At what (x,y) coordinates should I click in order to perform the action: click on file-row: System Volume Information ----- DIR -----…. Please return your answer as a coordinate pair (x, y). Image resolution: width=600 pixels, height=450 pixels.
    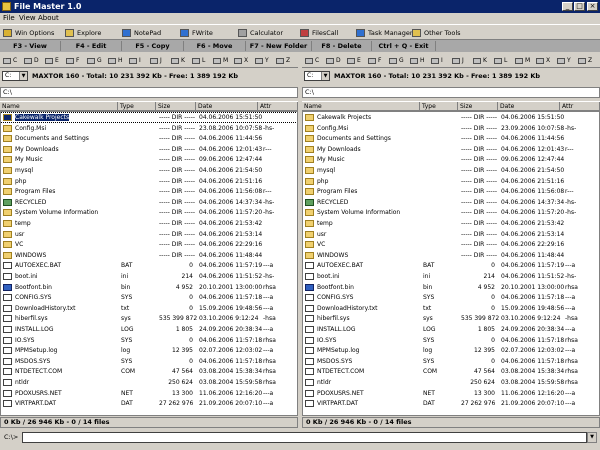
    Looking at the image, I should click on (451, 212).